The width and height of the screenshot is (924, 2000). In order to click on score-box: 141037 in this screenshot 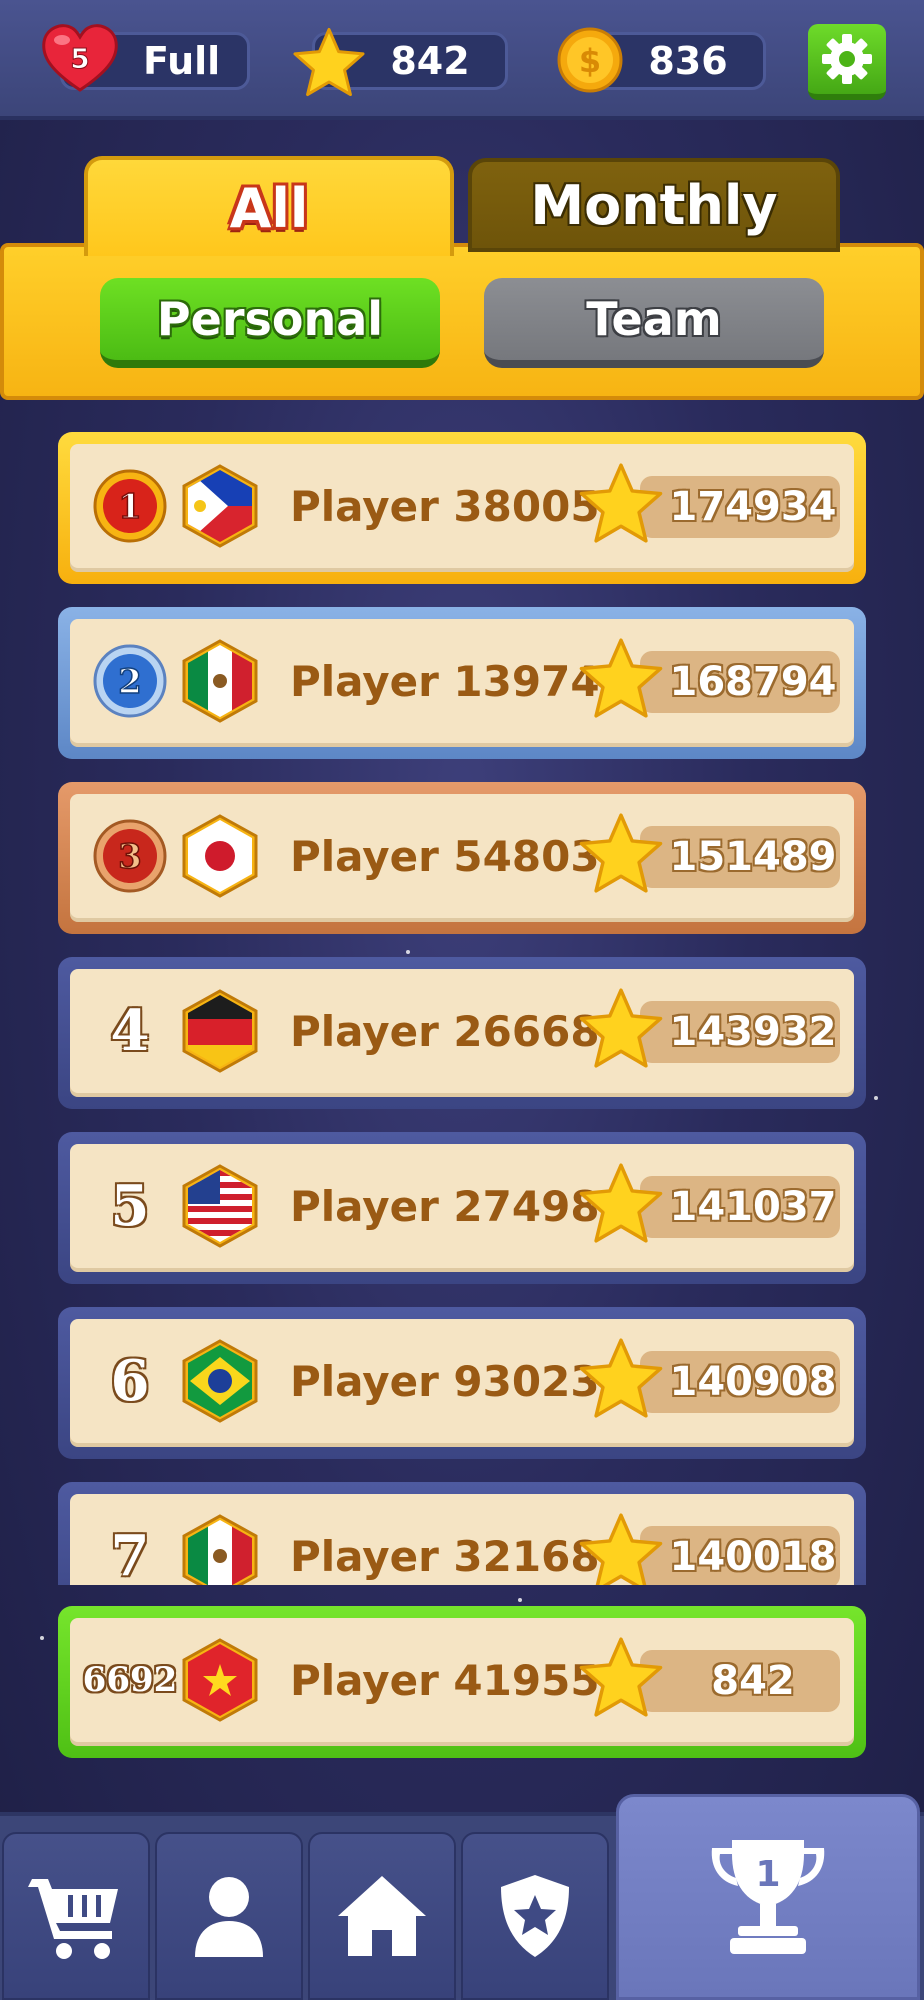, I will do `click(740, 1207)`.